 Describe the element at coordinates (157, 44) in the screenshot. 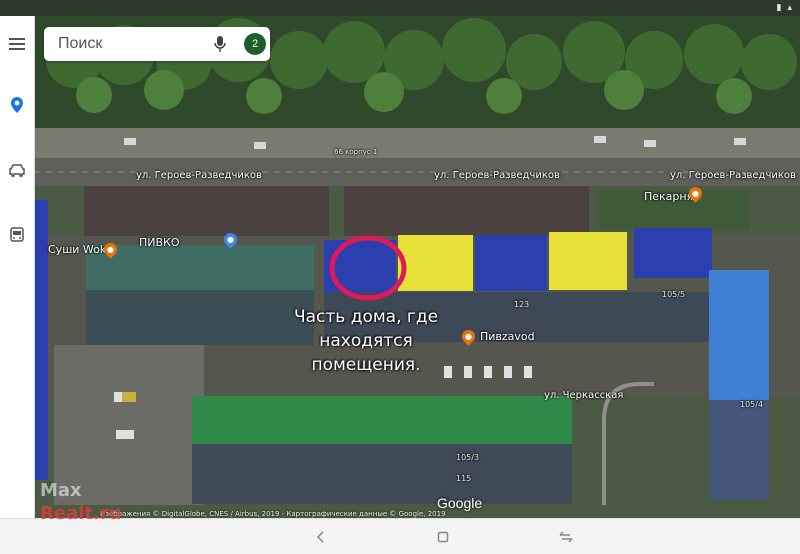

I see `search-bar: Поиск 2` at that location.